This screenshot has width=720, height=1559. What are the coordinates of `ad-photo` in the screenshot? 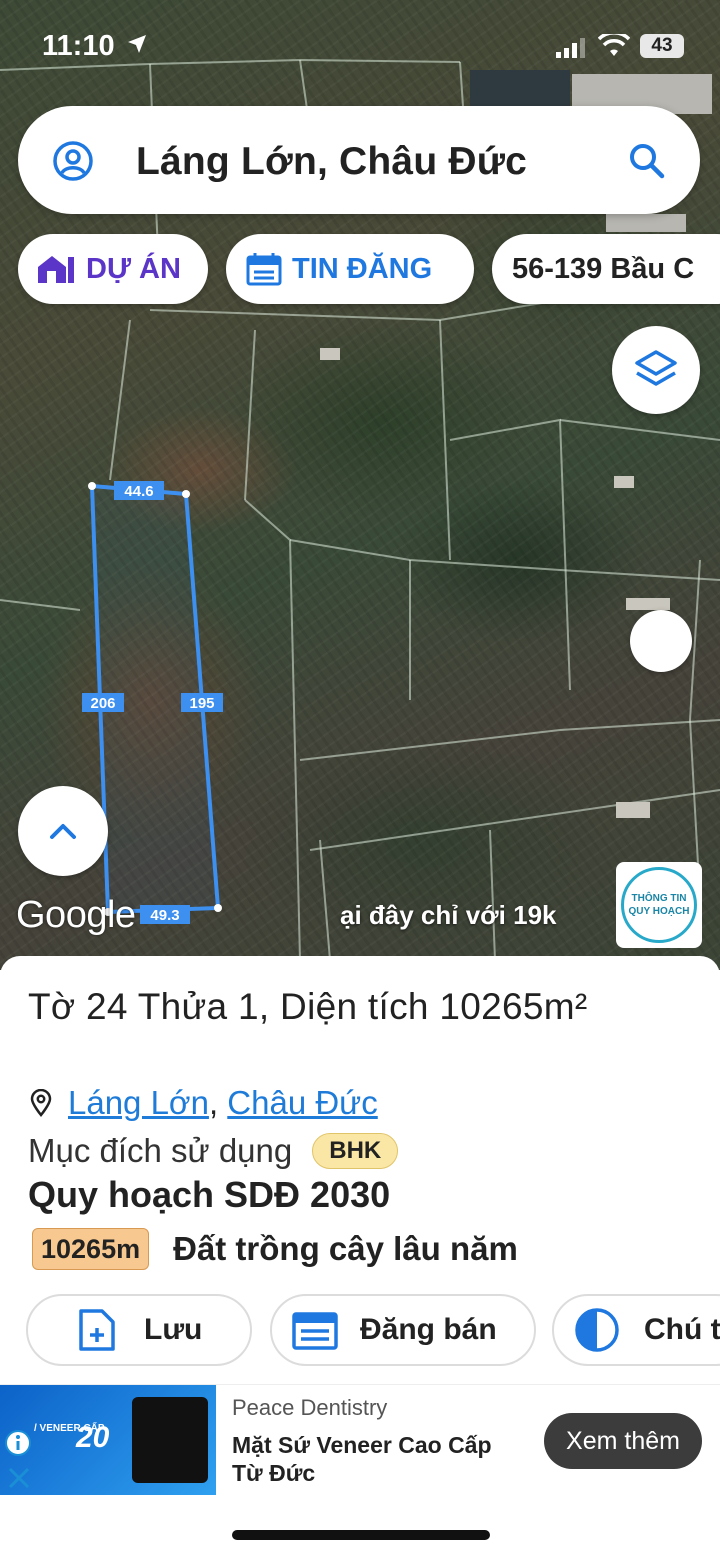 It's located at (170, 1440).